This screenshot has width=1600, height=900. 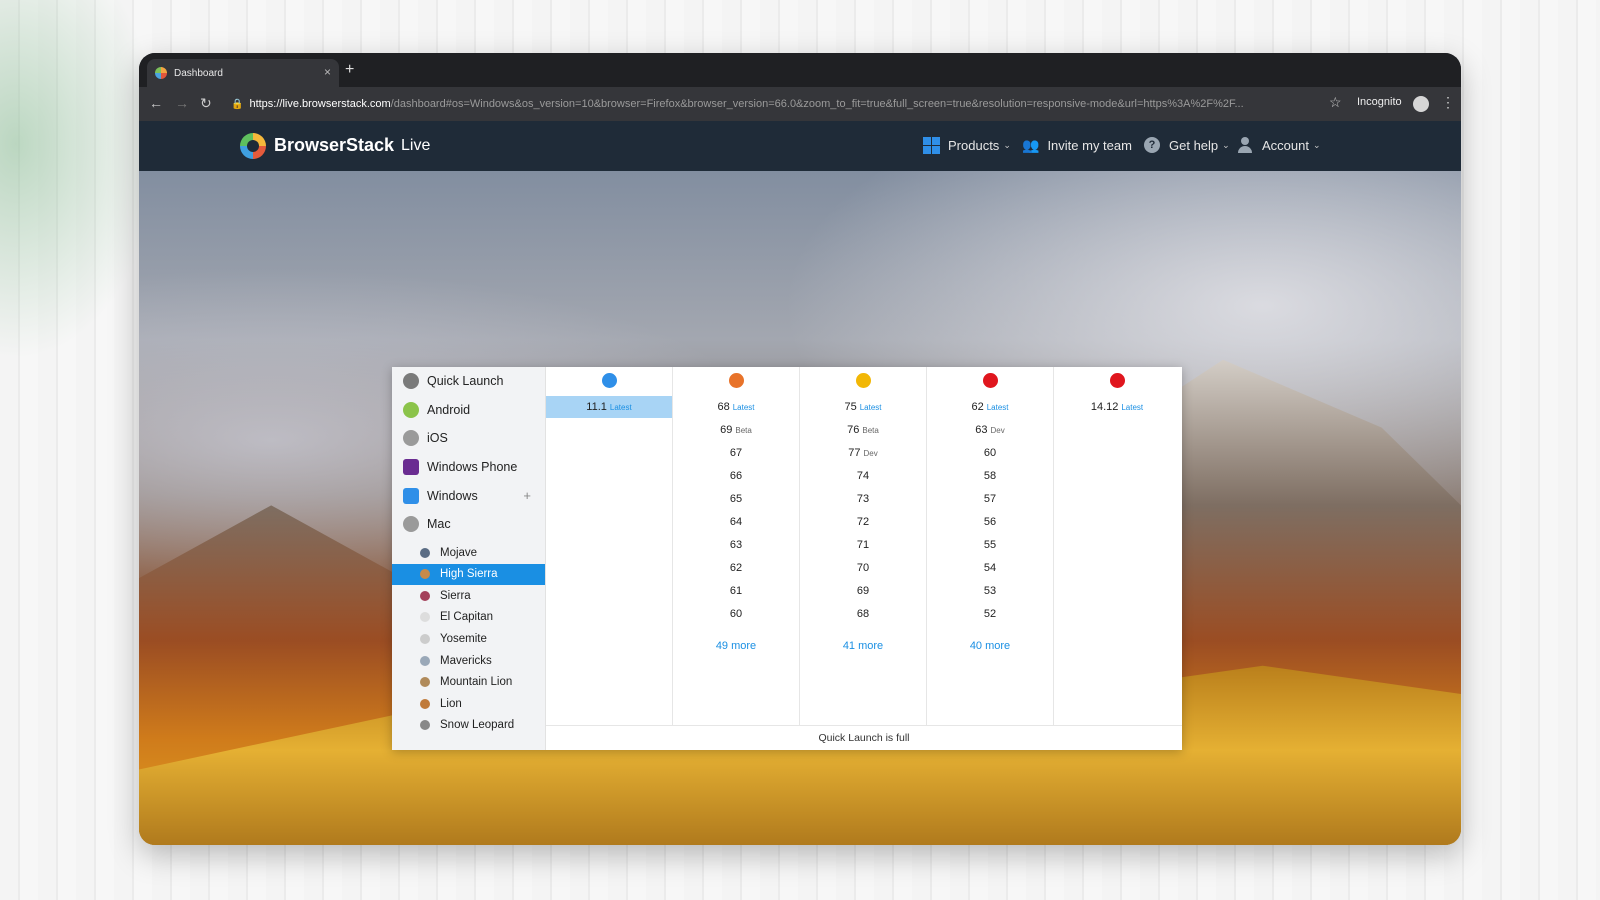 I want to click on mac-version-high-sierra: High Sierra, so click(x=468, y=574).